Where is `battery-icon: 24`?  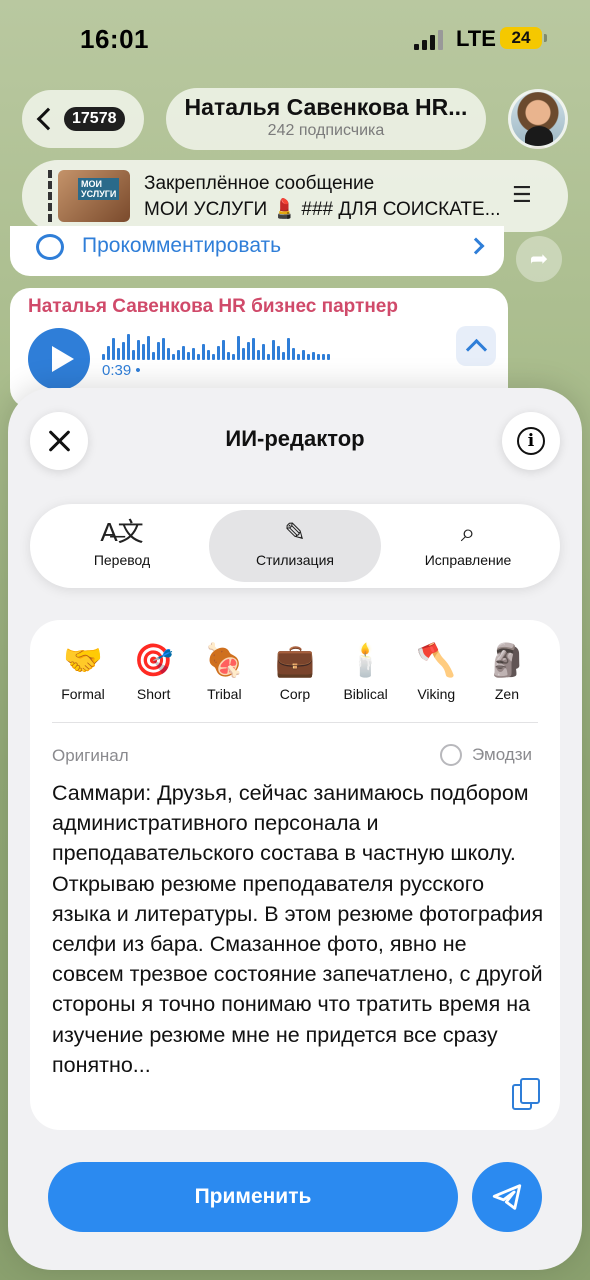
battery-icon: 24 is located at coordinates (523, 38).